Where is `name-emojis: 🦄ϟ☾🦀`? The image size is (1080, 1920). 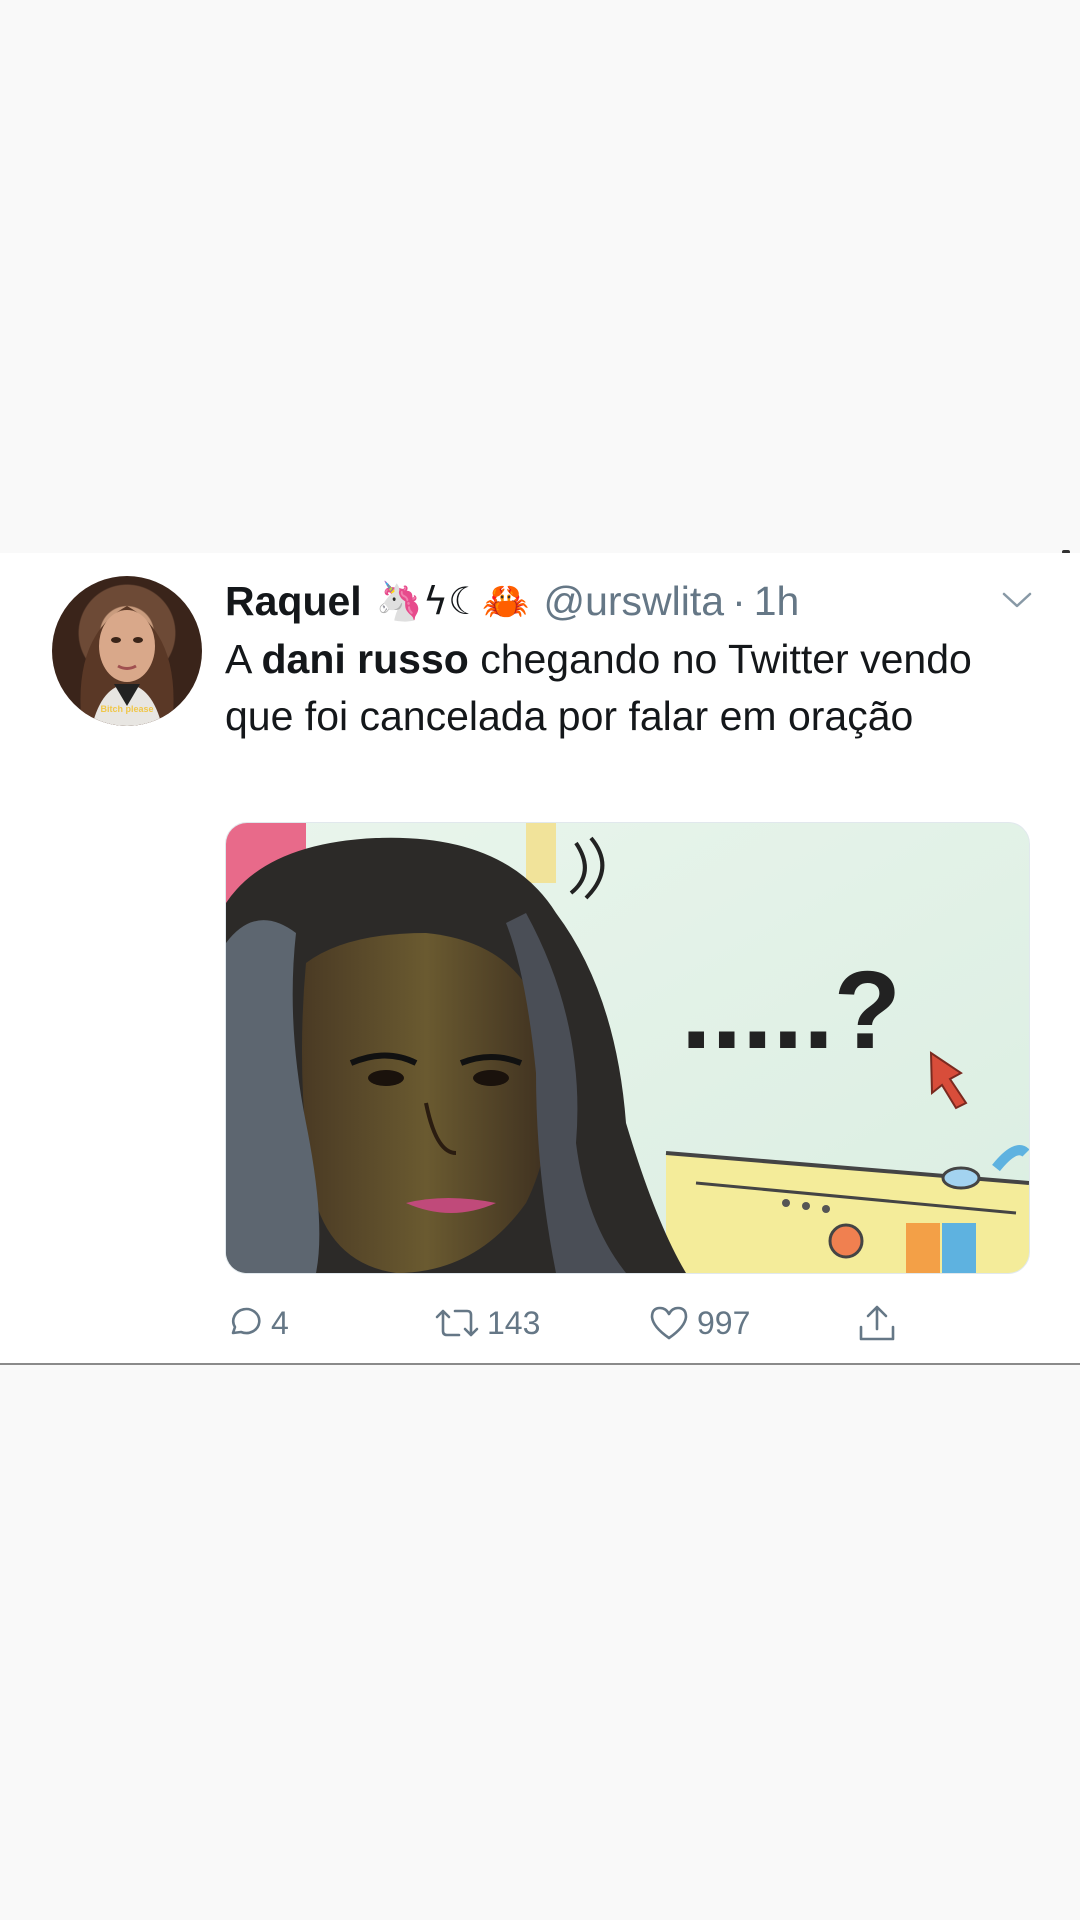
name-emojis: 🦄ϟ☾🦀 is located at coordinates (452, 600).